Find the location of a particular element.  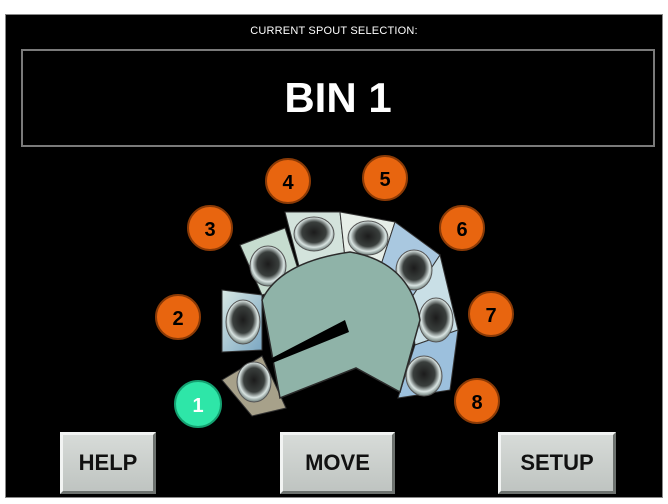

setup-button: SETUP is located at coordinates (557, 463).